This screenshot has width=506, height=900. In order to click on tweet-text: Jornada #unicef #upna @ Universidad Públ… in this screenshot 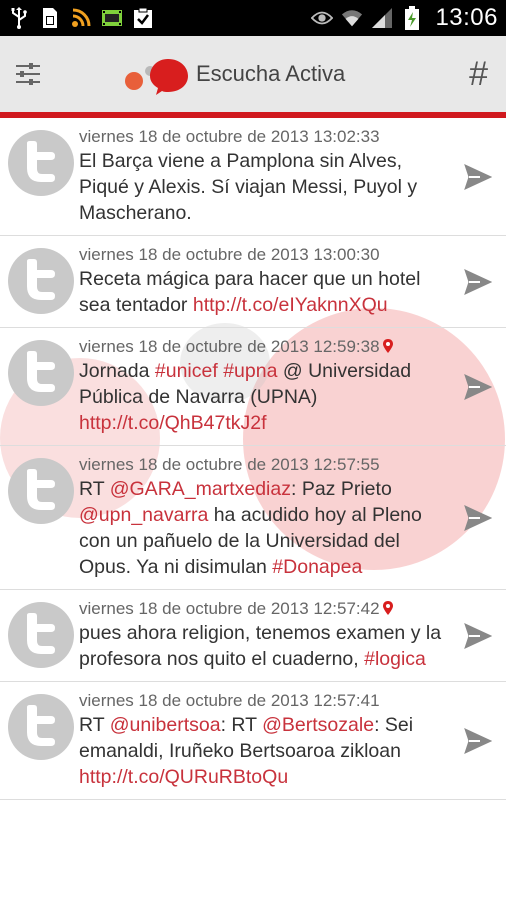, I will do `click(266, 397)`.